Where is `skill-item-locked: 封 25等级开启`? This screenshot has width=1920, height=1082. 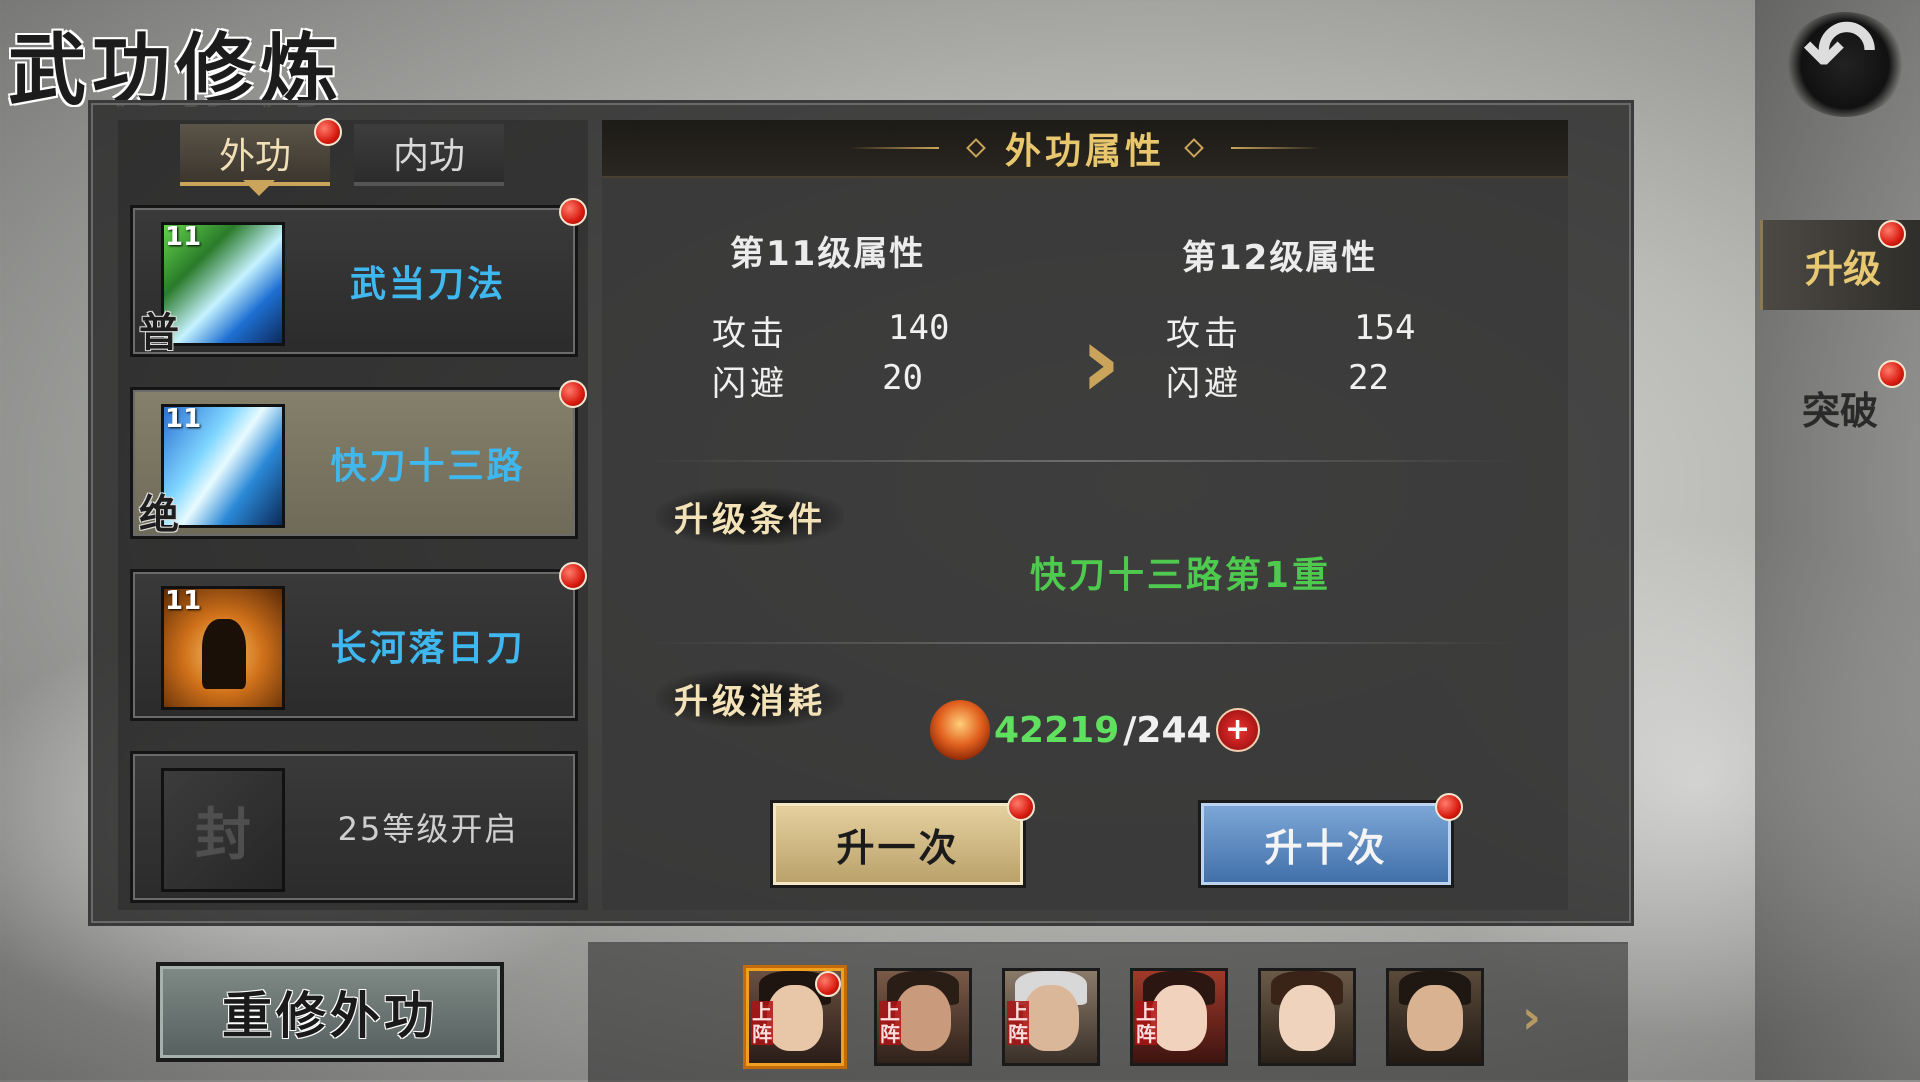
skill-item-locked: 封 25等级开启 is located at coordinates (354, 827).